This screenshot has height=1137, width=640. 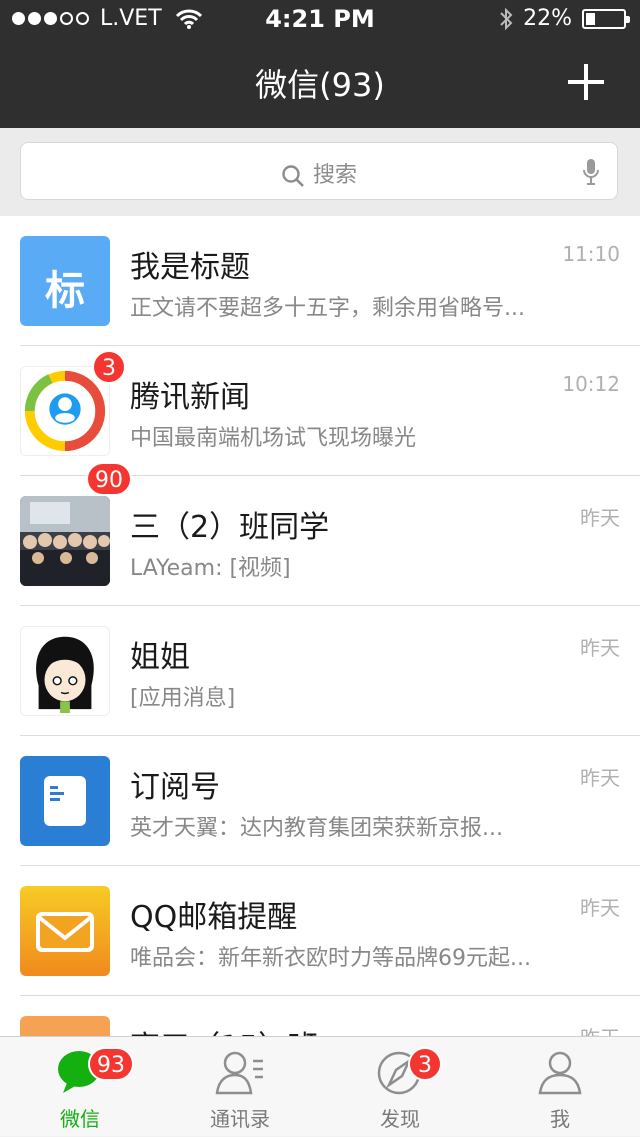 I want to click on chat-time: 10:12, so click(x=591, y=384).